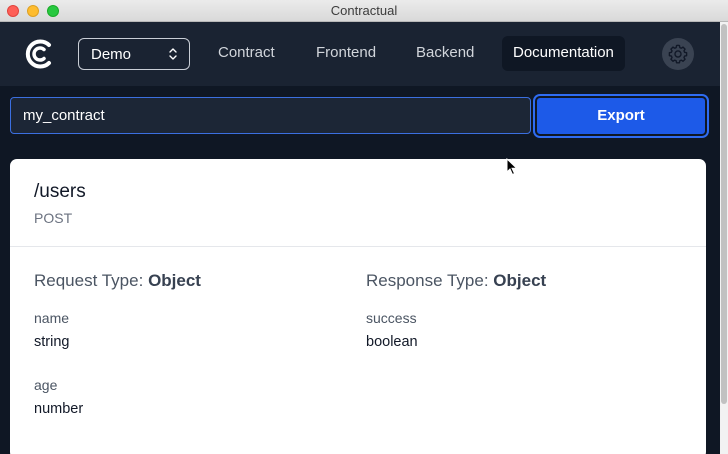 The height and width of the screenshot is (454, 728). Describe the element at coordinates (39, 54) in the screenshot. I see `contractual-logo-icon` at that location.